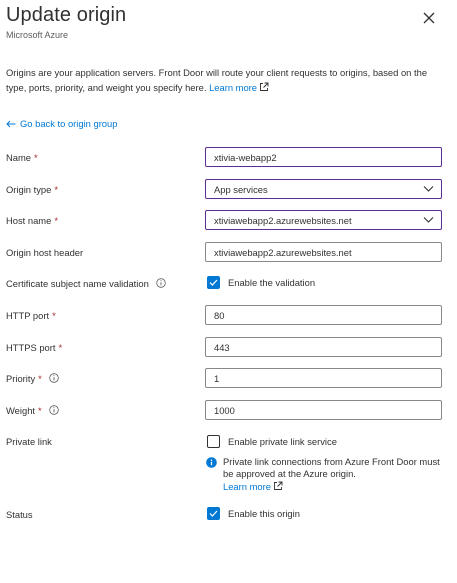 Image resolution: width=457 pixels, height=583 pixels. I want to click on panel-subtitle: Microsoft Azure, so click(37, 35).